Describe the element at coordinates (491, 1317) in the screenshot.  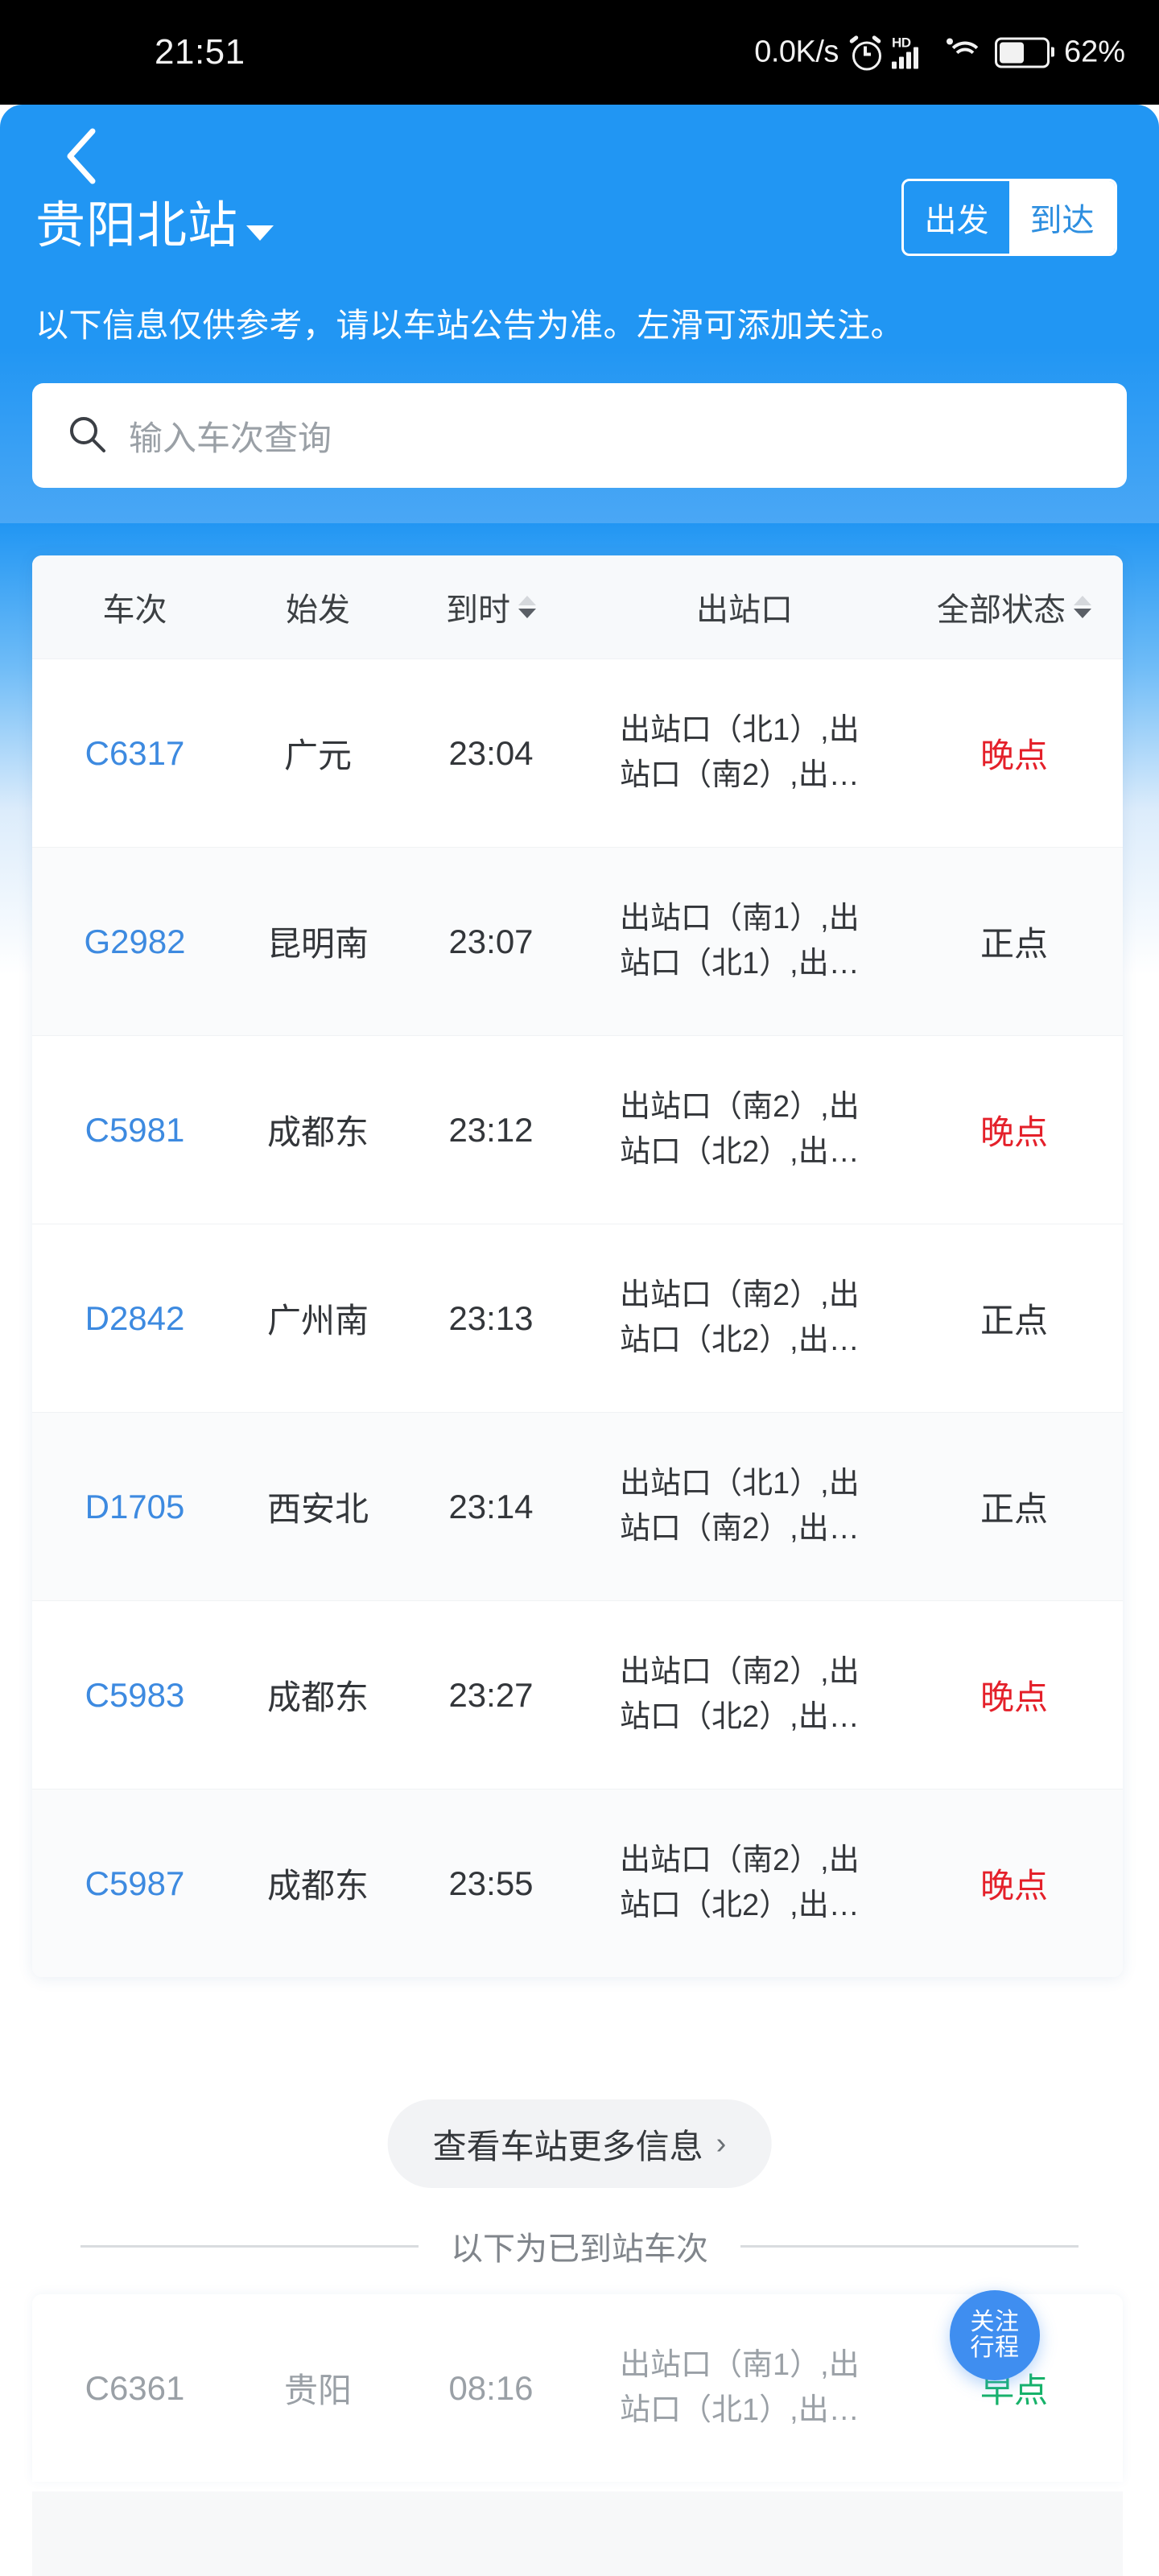
I see `cell-arrival-time: 23:13` at that location.